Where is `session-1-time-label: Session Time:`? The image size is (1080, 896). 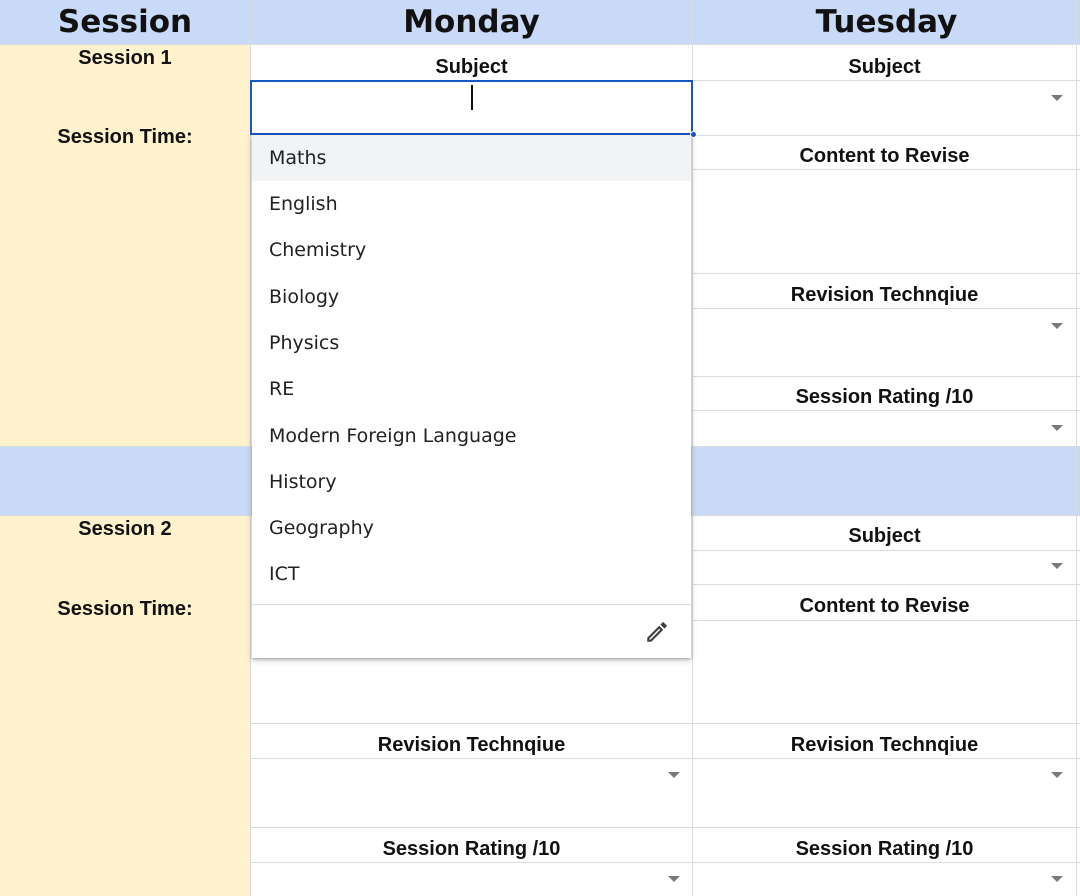 session-1-time-label: Session Time: is located at coordinates (125, 137).